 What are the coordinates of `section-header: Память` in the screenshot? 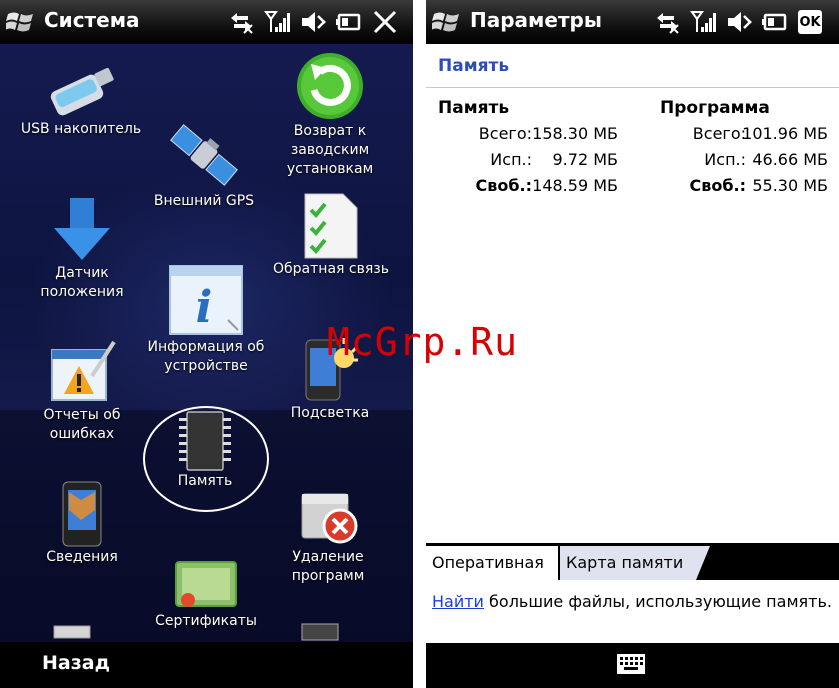 It's located at (632, 66).